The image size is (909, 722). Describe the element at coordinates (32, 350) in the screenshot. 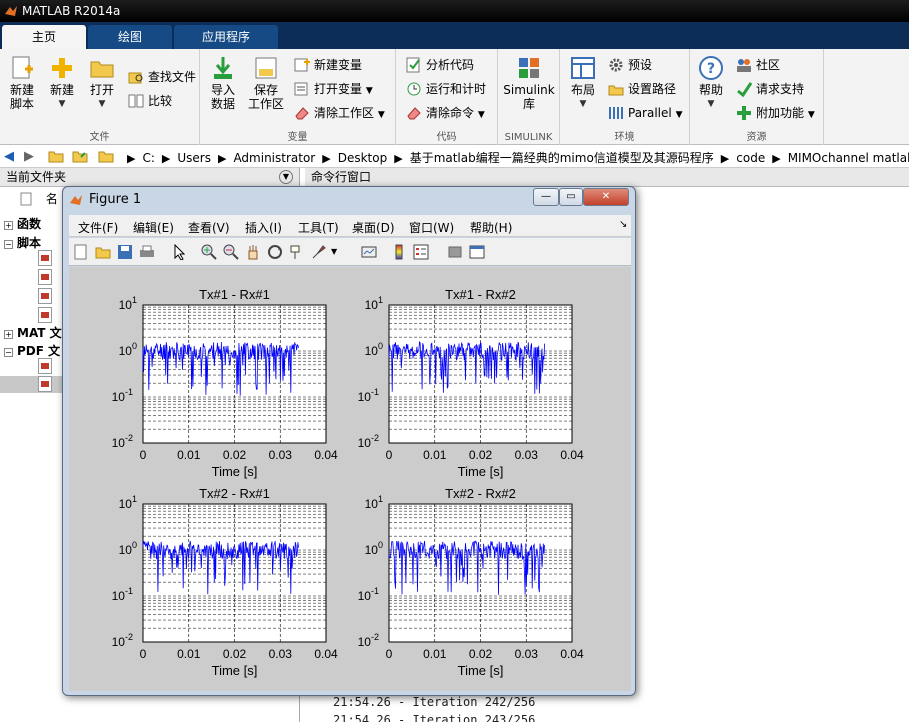

I see `tree-group-pdf-files: − PDF 文` at that location.